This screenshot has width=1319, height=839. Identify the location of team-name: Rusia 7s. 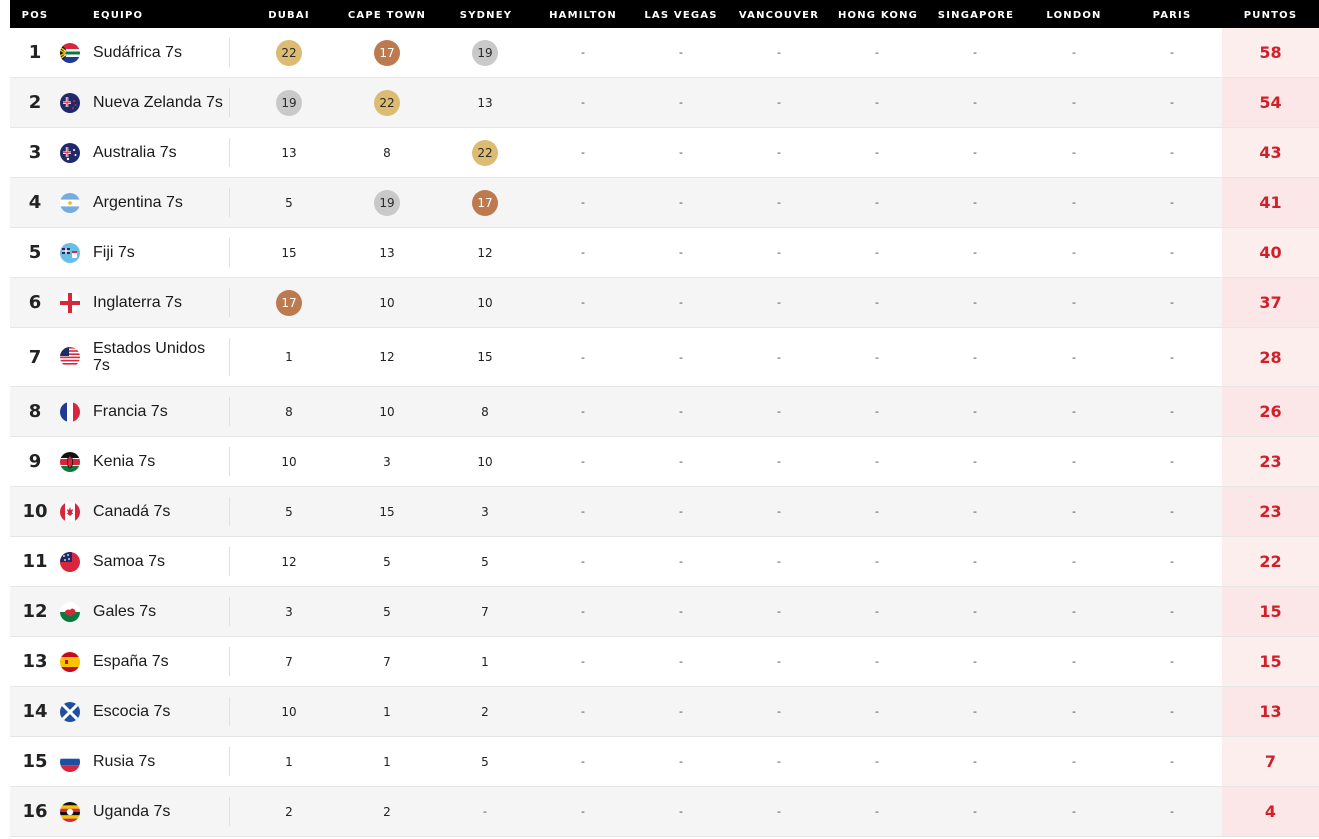
(158, 761).